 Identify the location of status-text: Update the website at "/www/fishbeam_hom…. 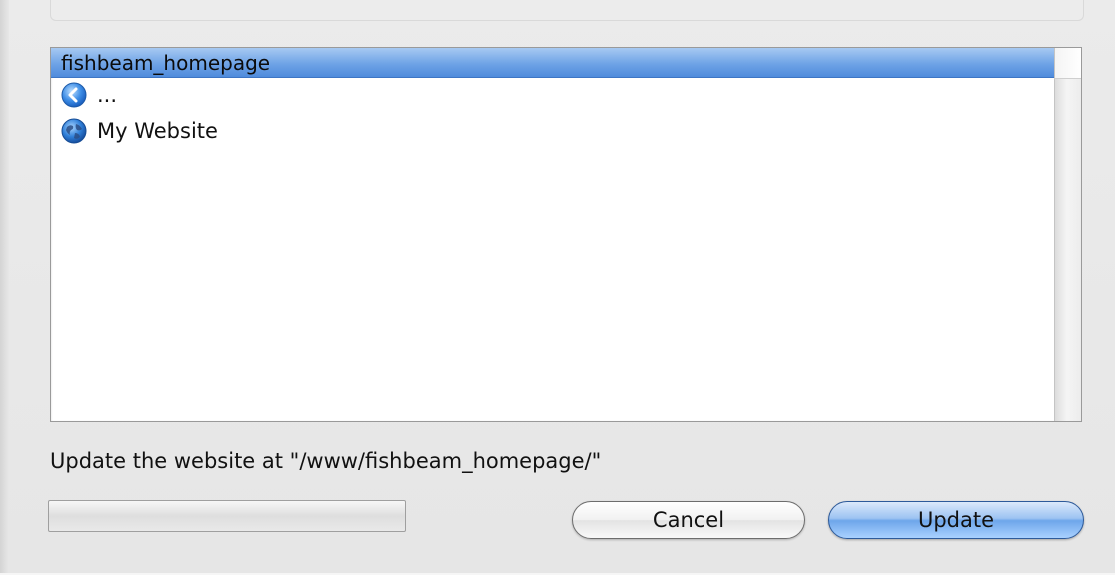
(326, 461).